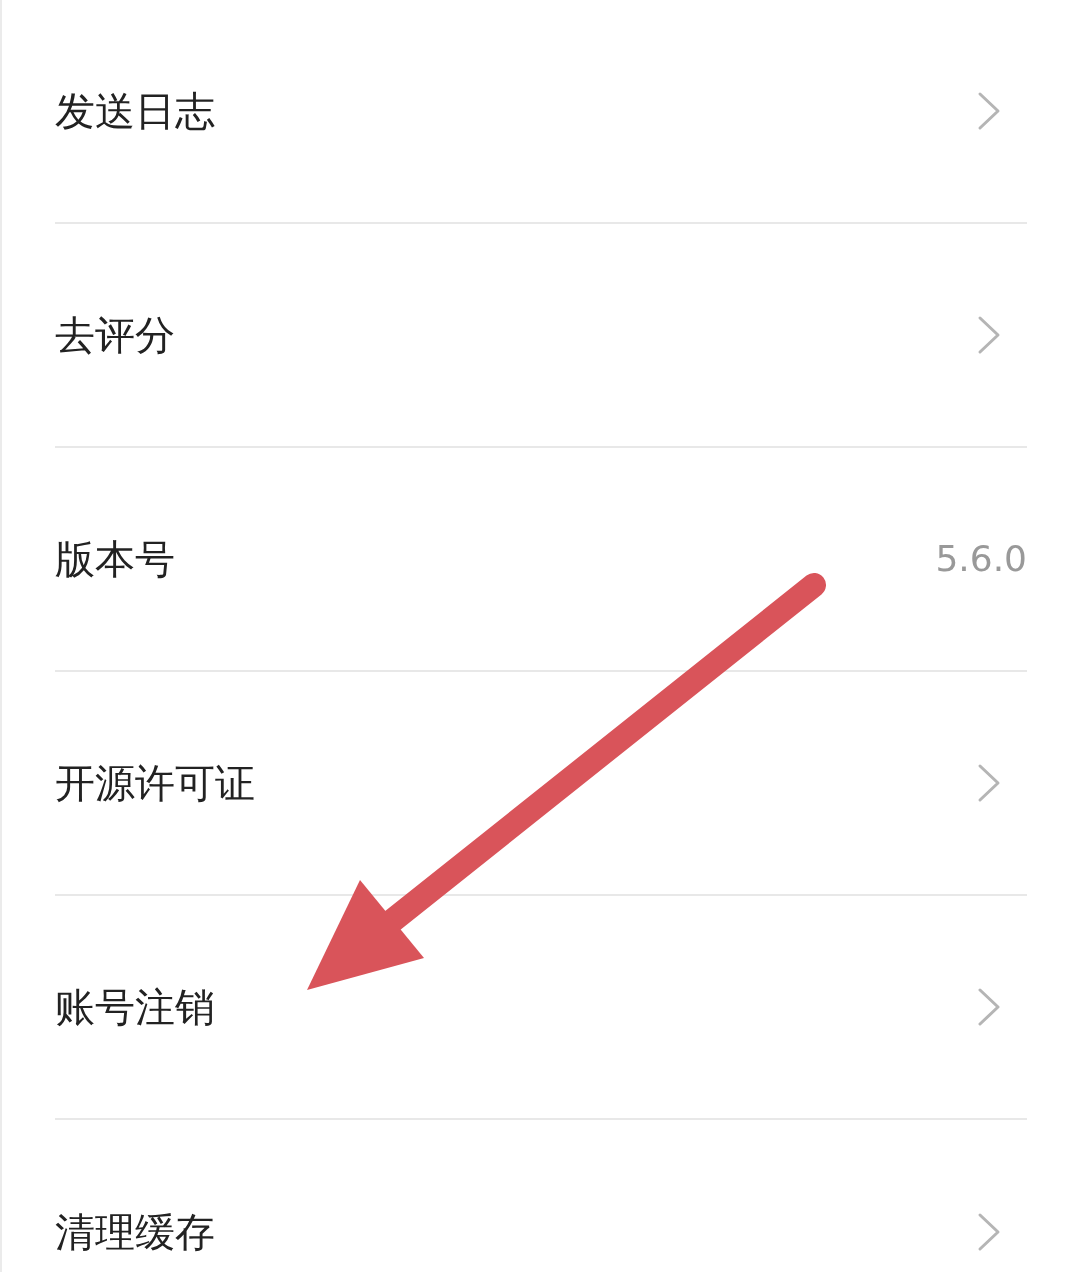 The image size is (1080, 1272). I want to click on row-label: 去评分, so click(115, 335).